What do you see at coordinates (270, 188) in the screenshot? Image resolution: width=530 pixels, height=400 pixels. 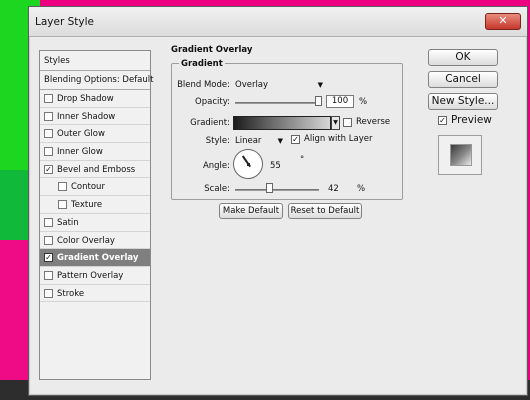 I see `scale-slider-thumb` at bounding box center [270, 188].